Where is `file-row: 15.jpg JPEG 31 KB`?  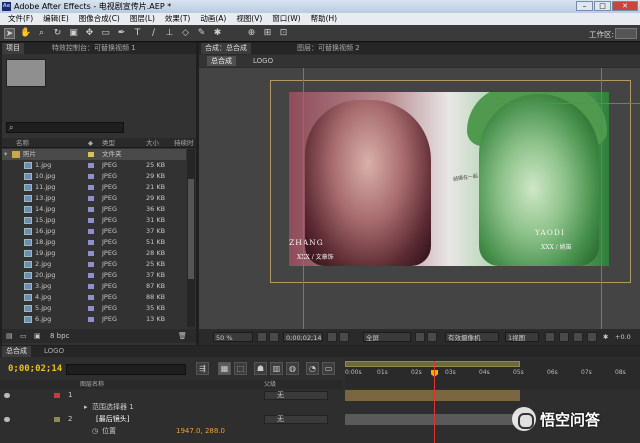 file-row: 15.jpg JPEG 31 KB is located at coordinates (94, 220).